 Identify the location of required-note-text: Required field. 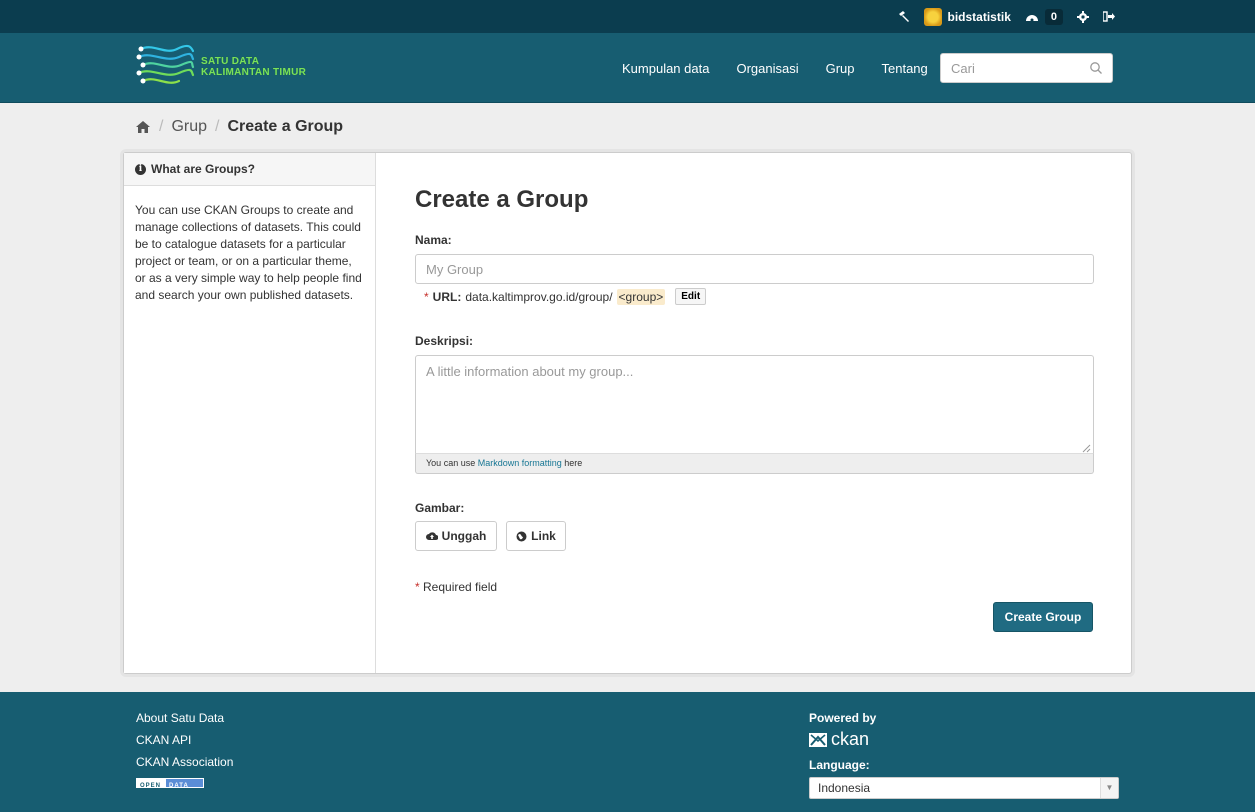
(460, 587).